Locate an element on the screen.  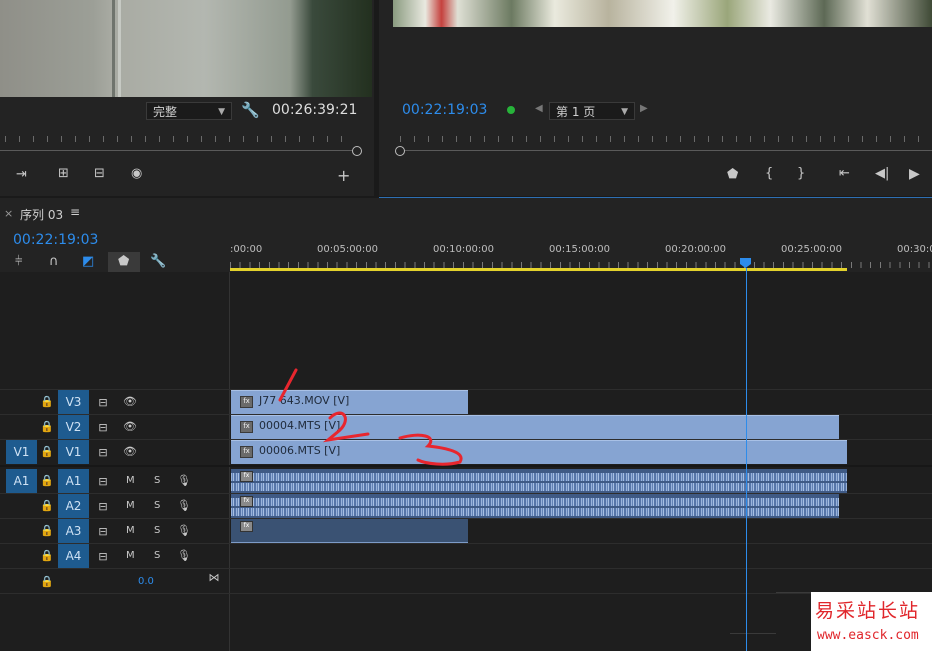
page-select: 第 1 页 ▼ is located at coordinates (592, 111).